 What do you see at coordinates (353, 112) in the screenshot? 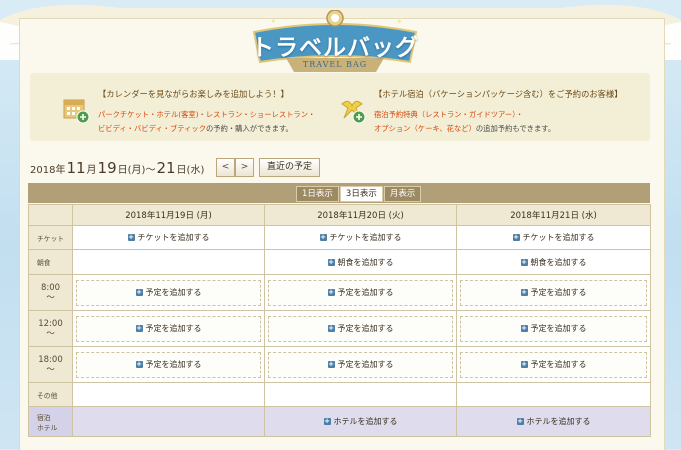
I see `ribbon-add-icon` at bounding box center [353, 112].